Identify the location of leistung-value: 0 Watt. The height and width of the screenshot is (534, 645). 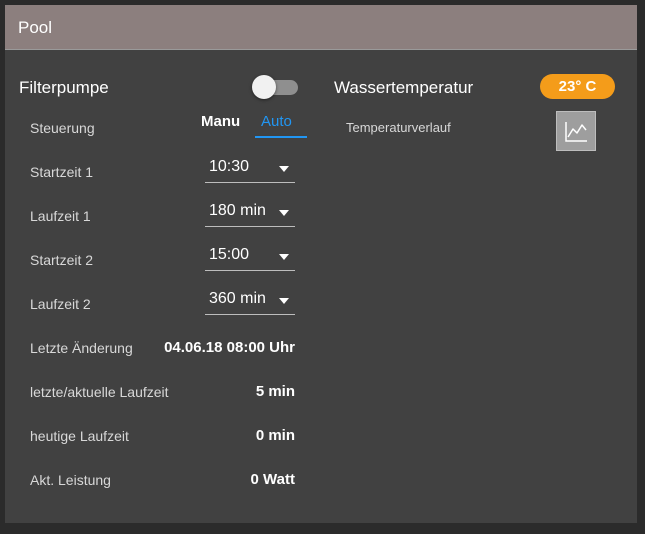
(272, 479).